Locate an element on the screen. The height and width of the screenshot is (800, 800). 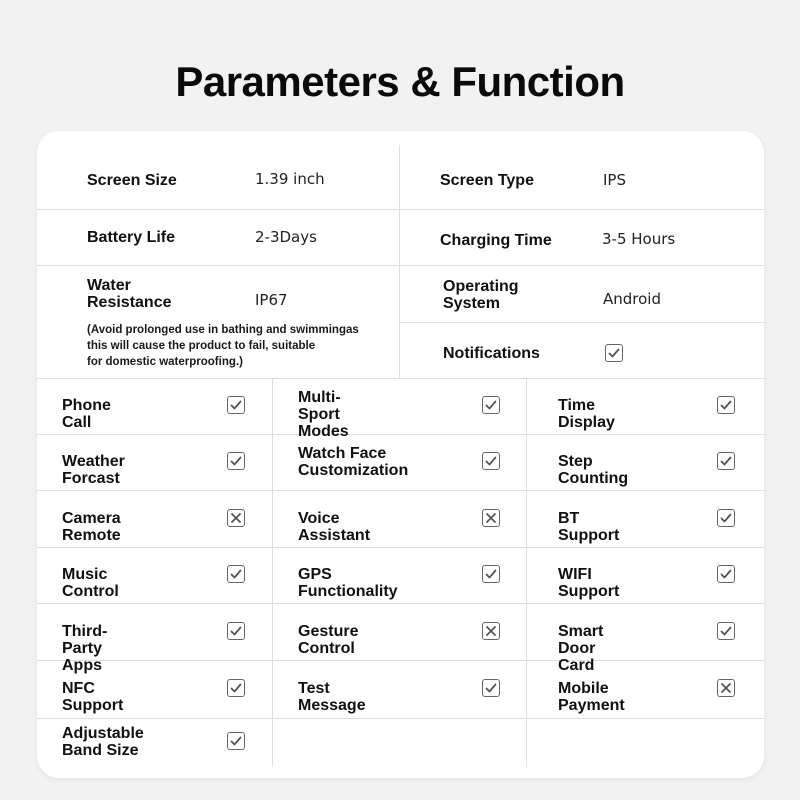
label-line: Customization is located at coordinates (353, 470).